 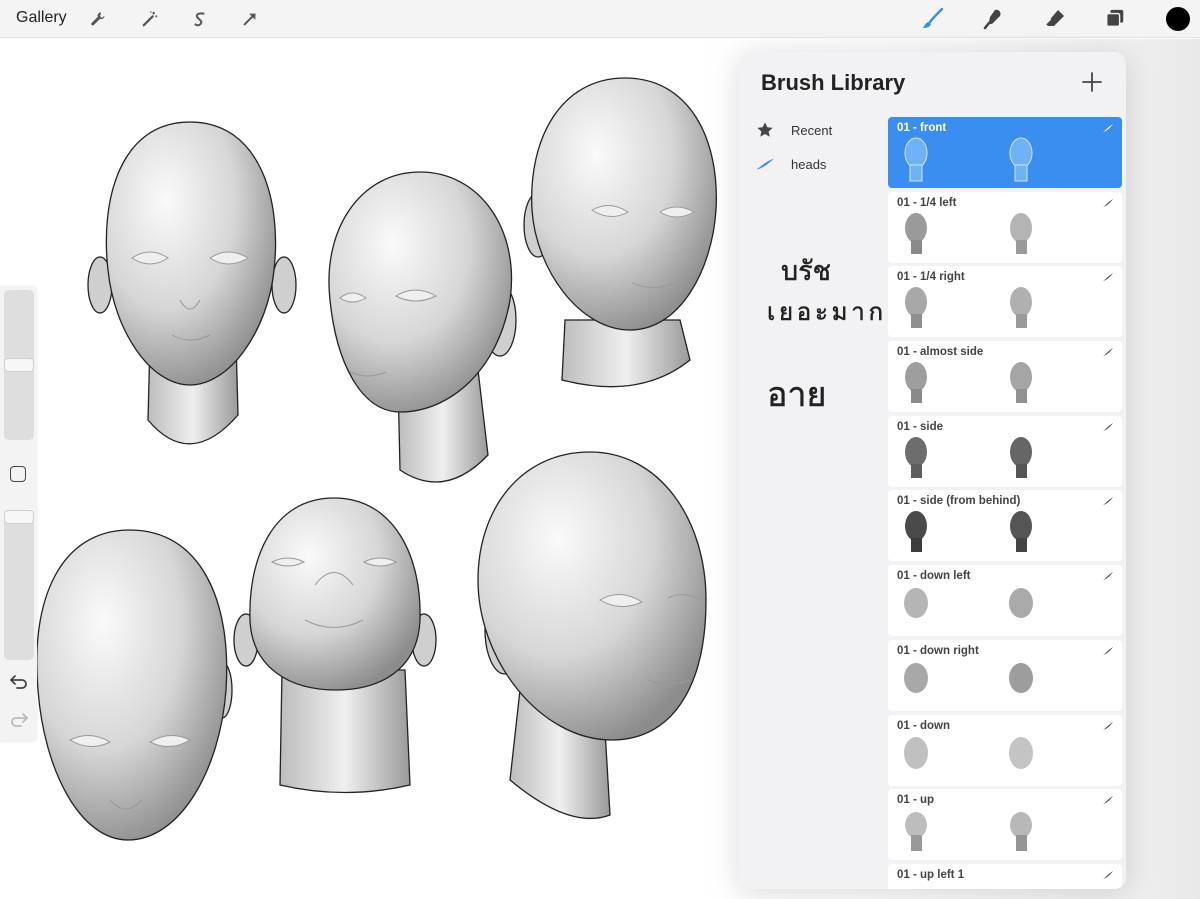 I want to click on brush-size-thumb, so click(x=19, y=365).